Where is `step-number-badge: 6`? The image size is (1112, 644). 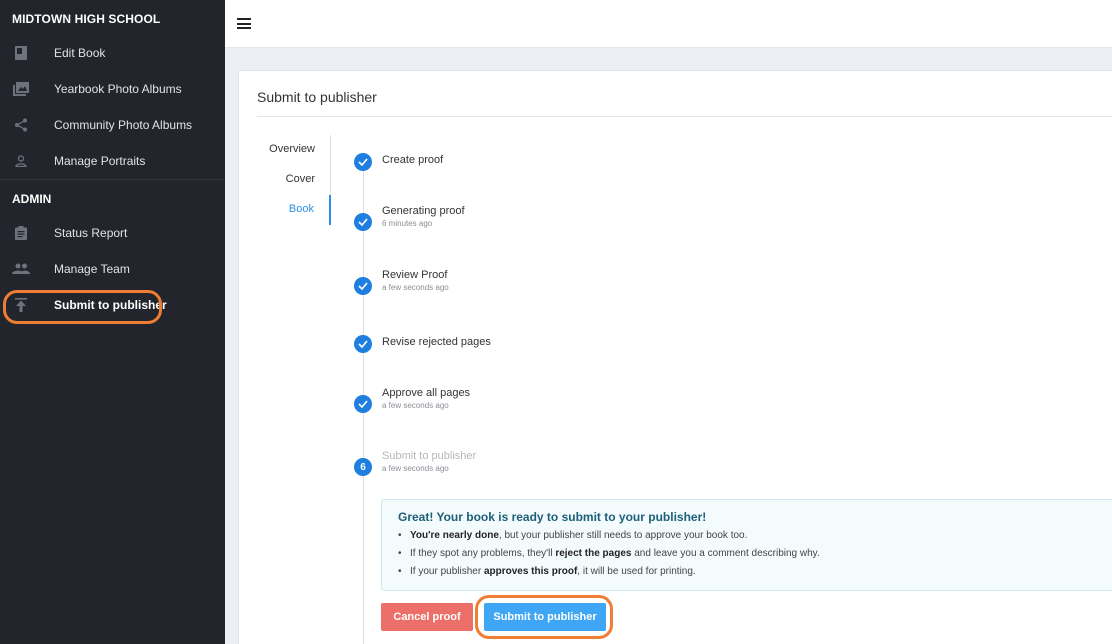
step-number-badge: 6 is located at coordinates (363, 467).